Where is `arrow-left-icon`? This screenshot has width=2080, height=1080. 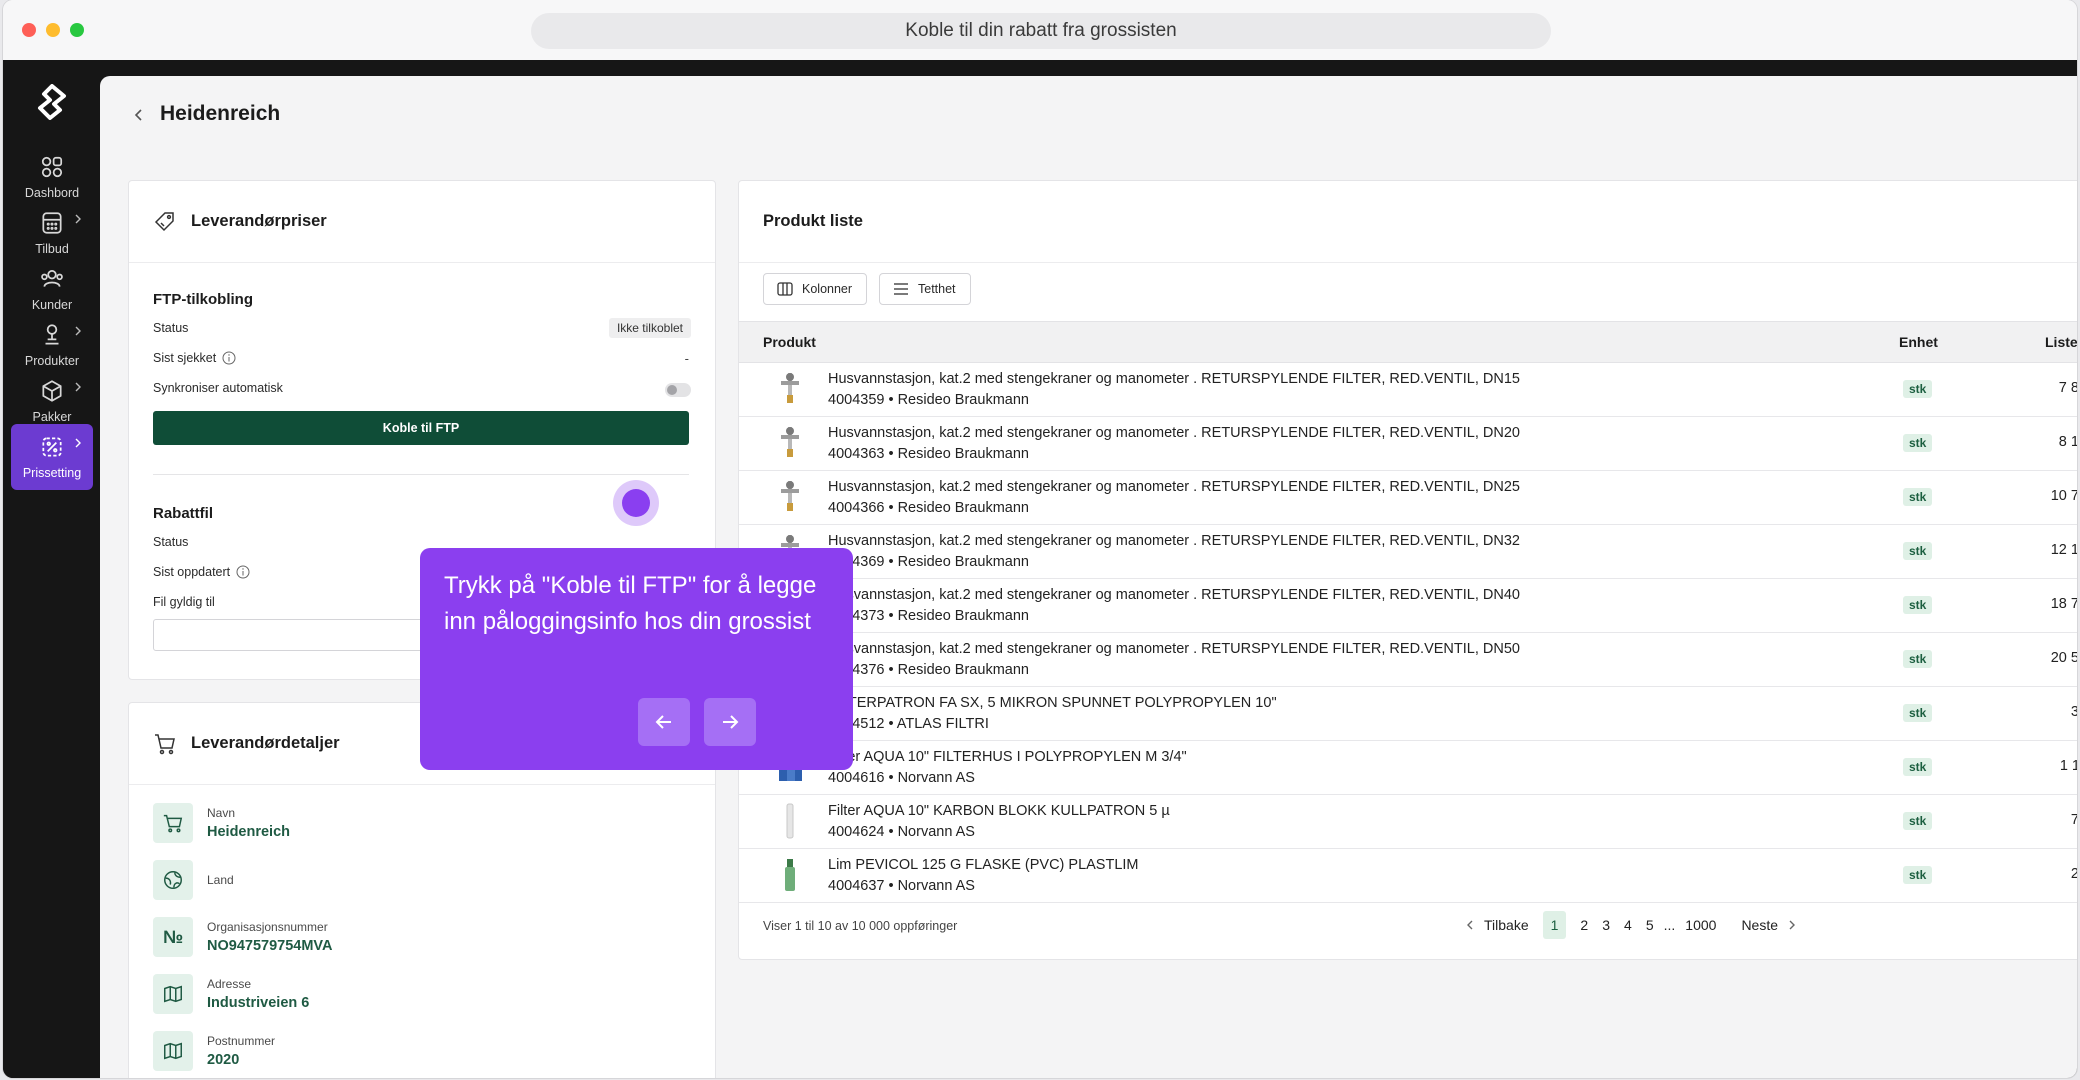 arrow-left-icon is located at coordinates (663, 722).